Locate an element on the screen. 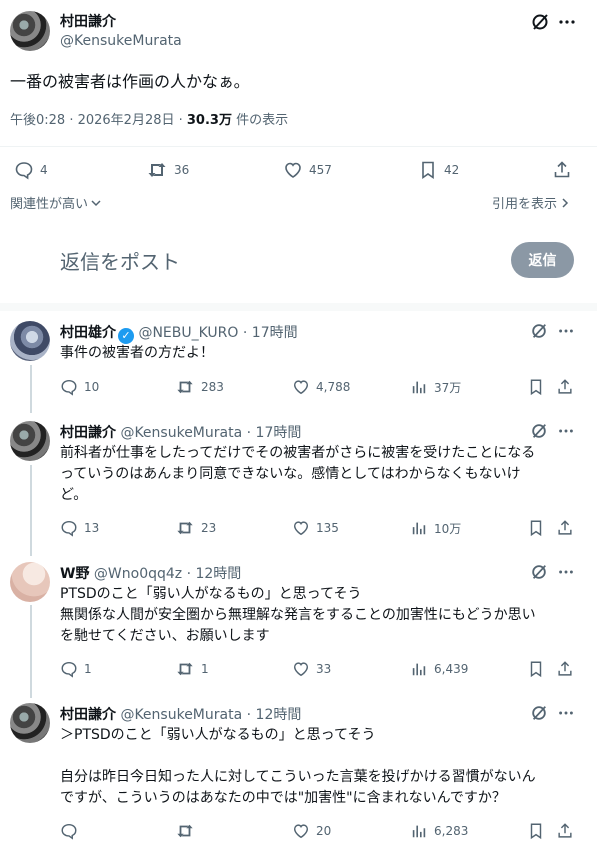 The image size is (597, 854). reply-stat: 13 is located at coordinates (79, 528).